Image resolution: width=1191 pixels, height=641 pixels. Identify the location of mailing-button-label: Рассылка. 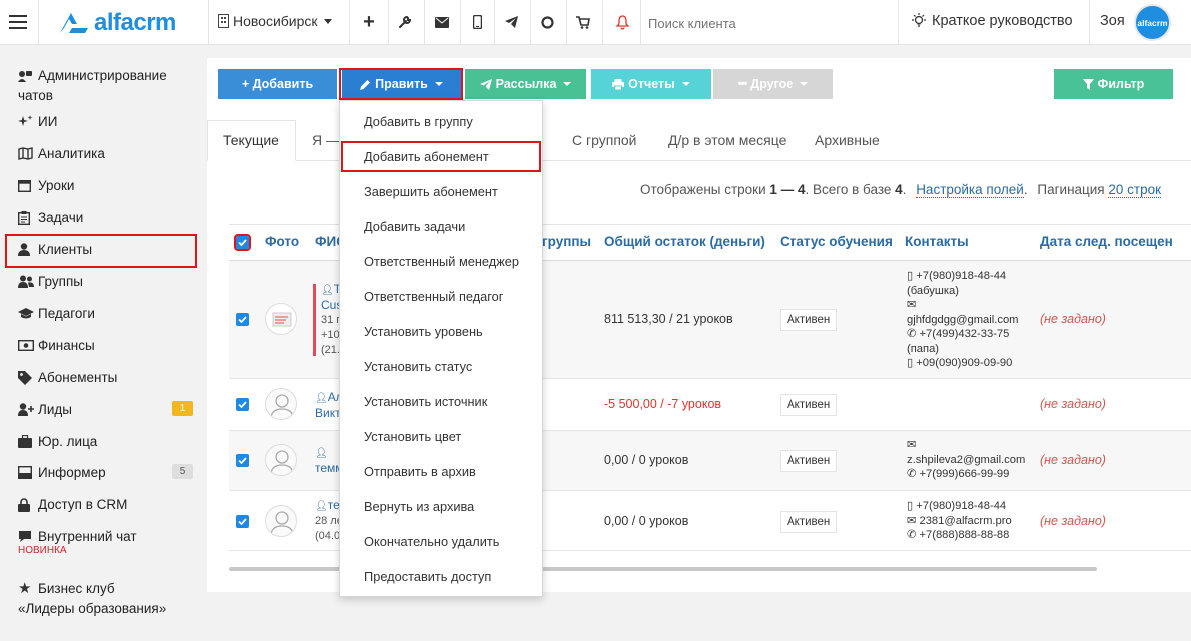
(526, 84).